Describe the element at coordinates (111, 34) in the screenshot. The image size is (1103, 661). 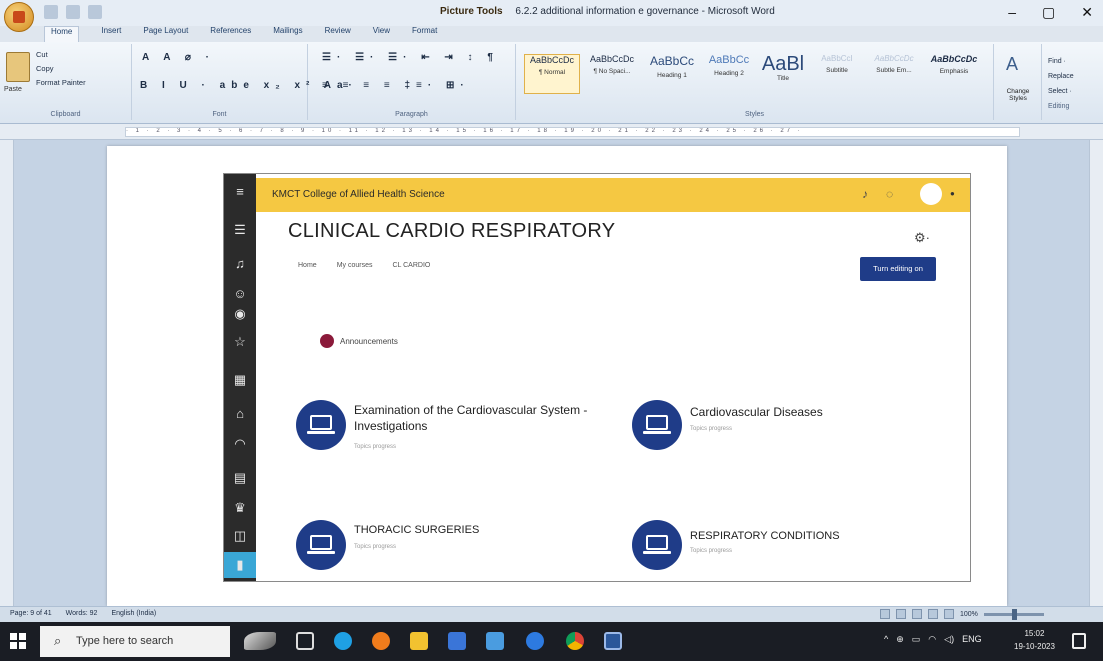
I see `tab-insert: Insert` at that location.